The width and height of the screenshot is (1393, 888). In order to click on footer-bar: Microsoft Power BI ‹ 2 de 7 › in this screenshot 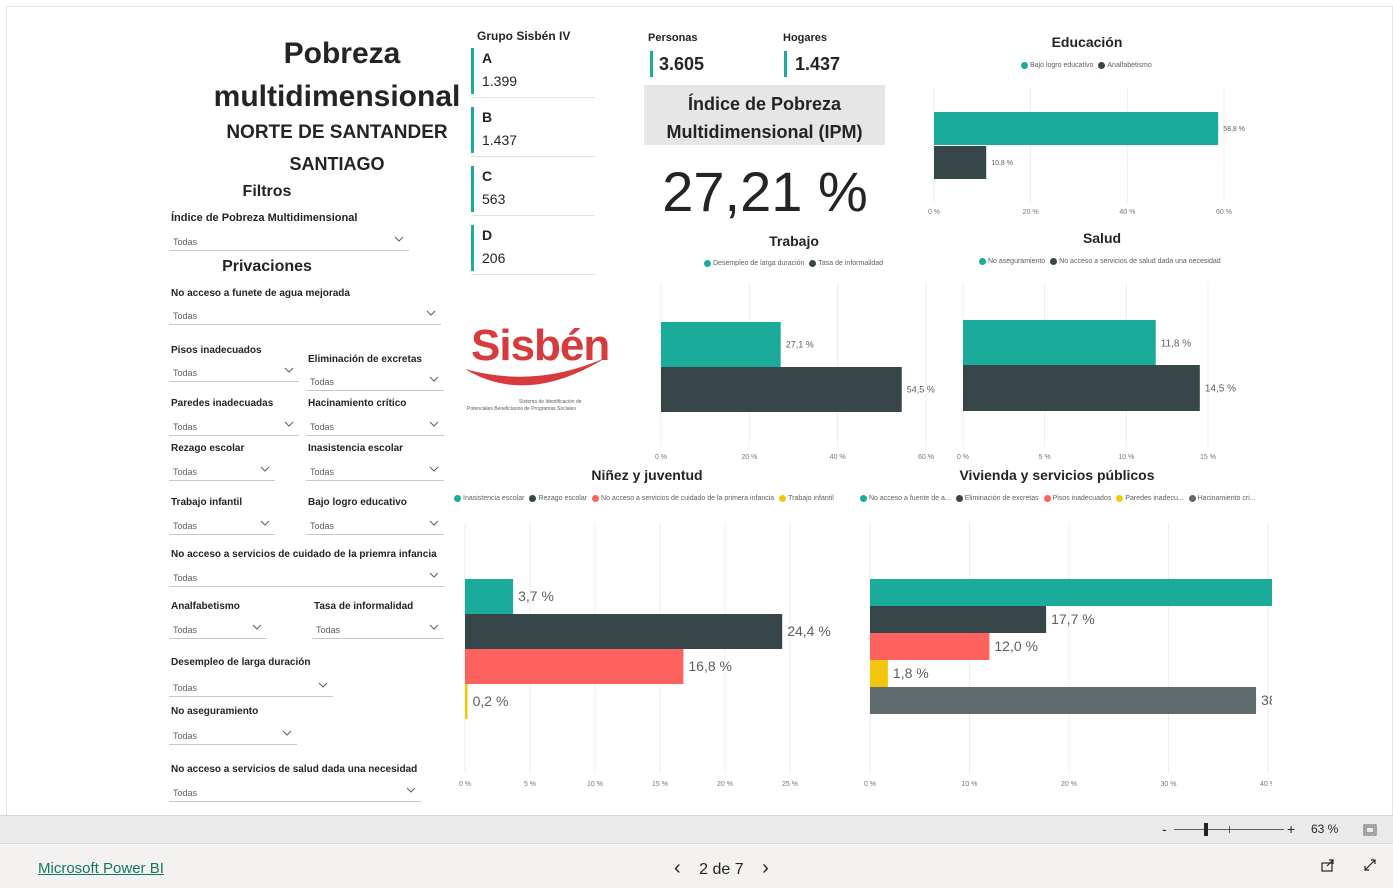, I will do `click(696, 865)`.